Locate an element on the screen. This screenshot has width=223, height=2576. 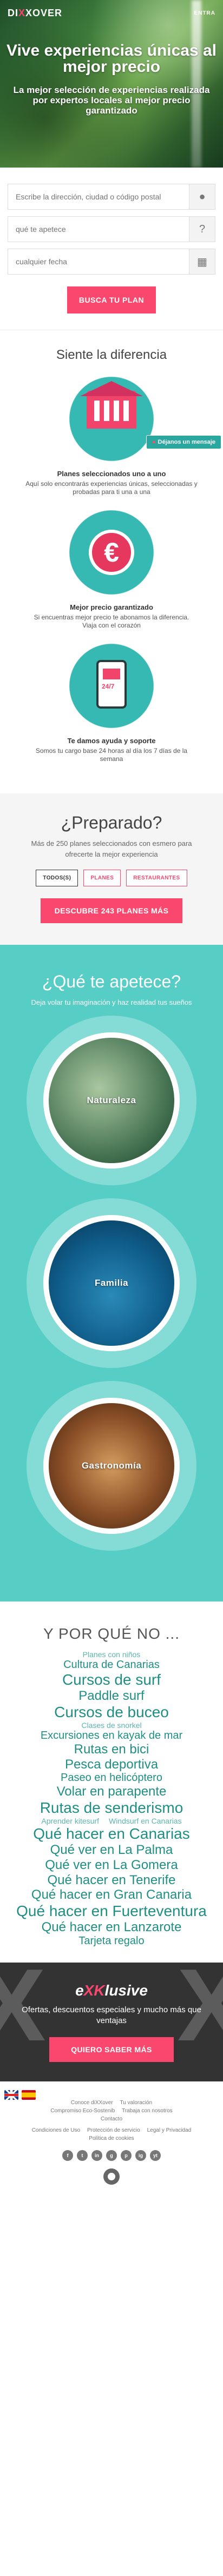
feature-title: Mejor precio garantizado is located at coordinates (111, 607).